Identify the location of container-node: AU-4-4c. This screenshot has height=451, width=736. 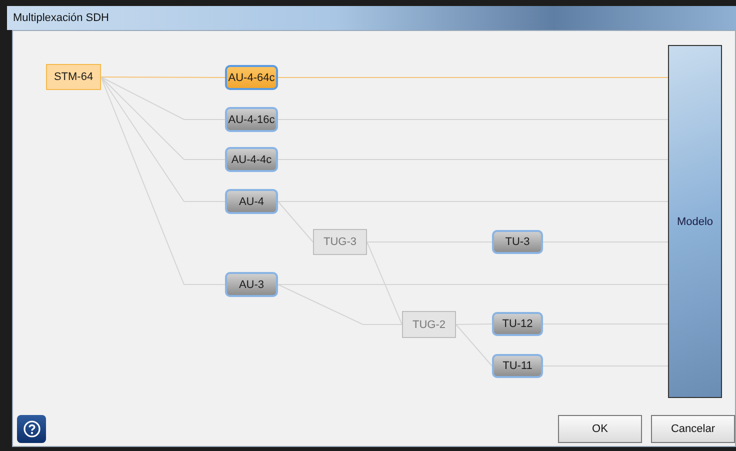
(251, 159).